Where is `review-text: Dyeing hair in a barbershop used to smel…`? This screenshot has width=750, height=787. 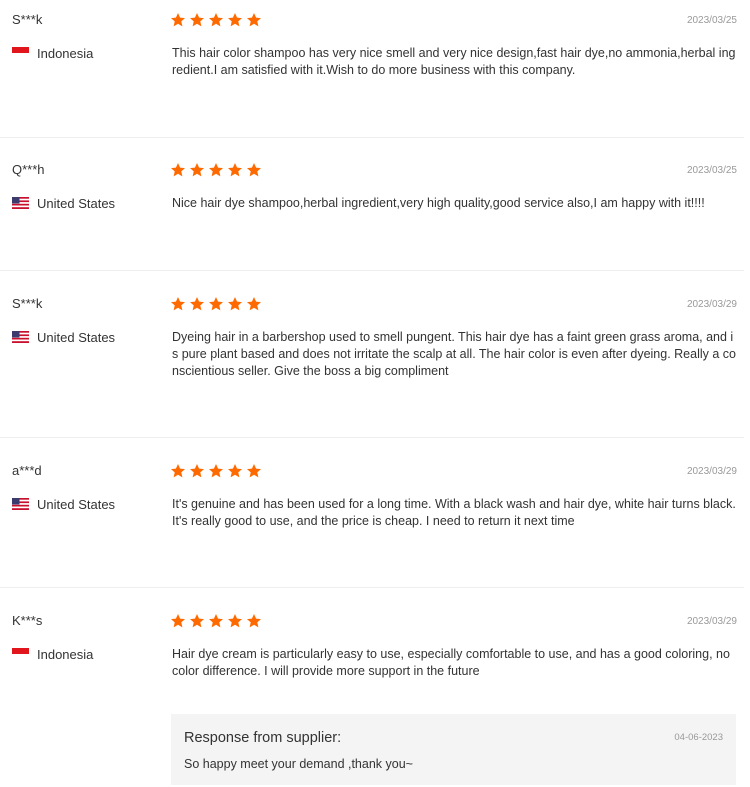
review-text: Dyeing hair in a barbershop used to smel… is located at coordinates (454, 354).